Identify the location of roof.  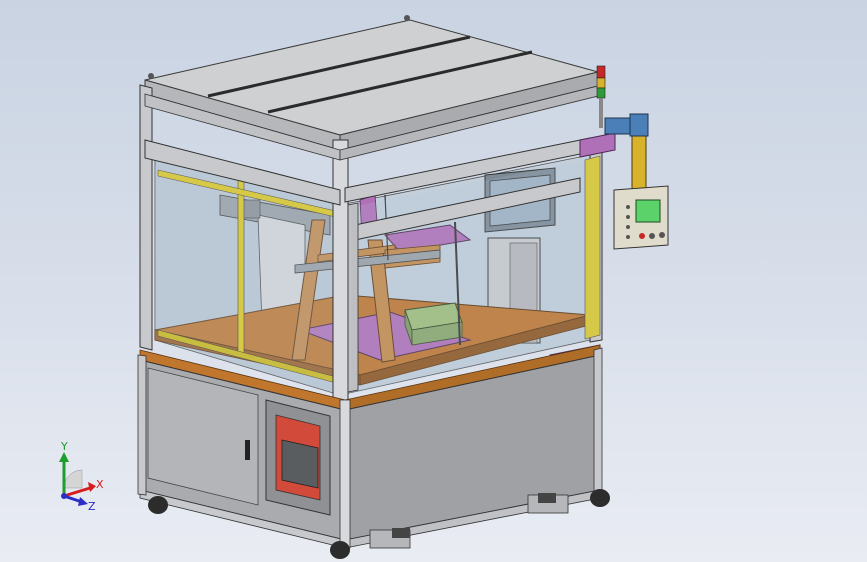
(372, 83).